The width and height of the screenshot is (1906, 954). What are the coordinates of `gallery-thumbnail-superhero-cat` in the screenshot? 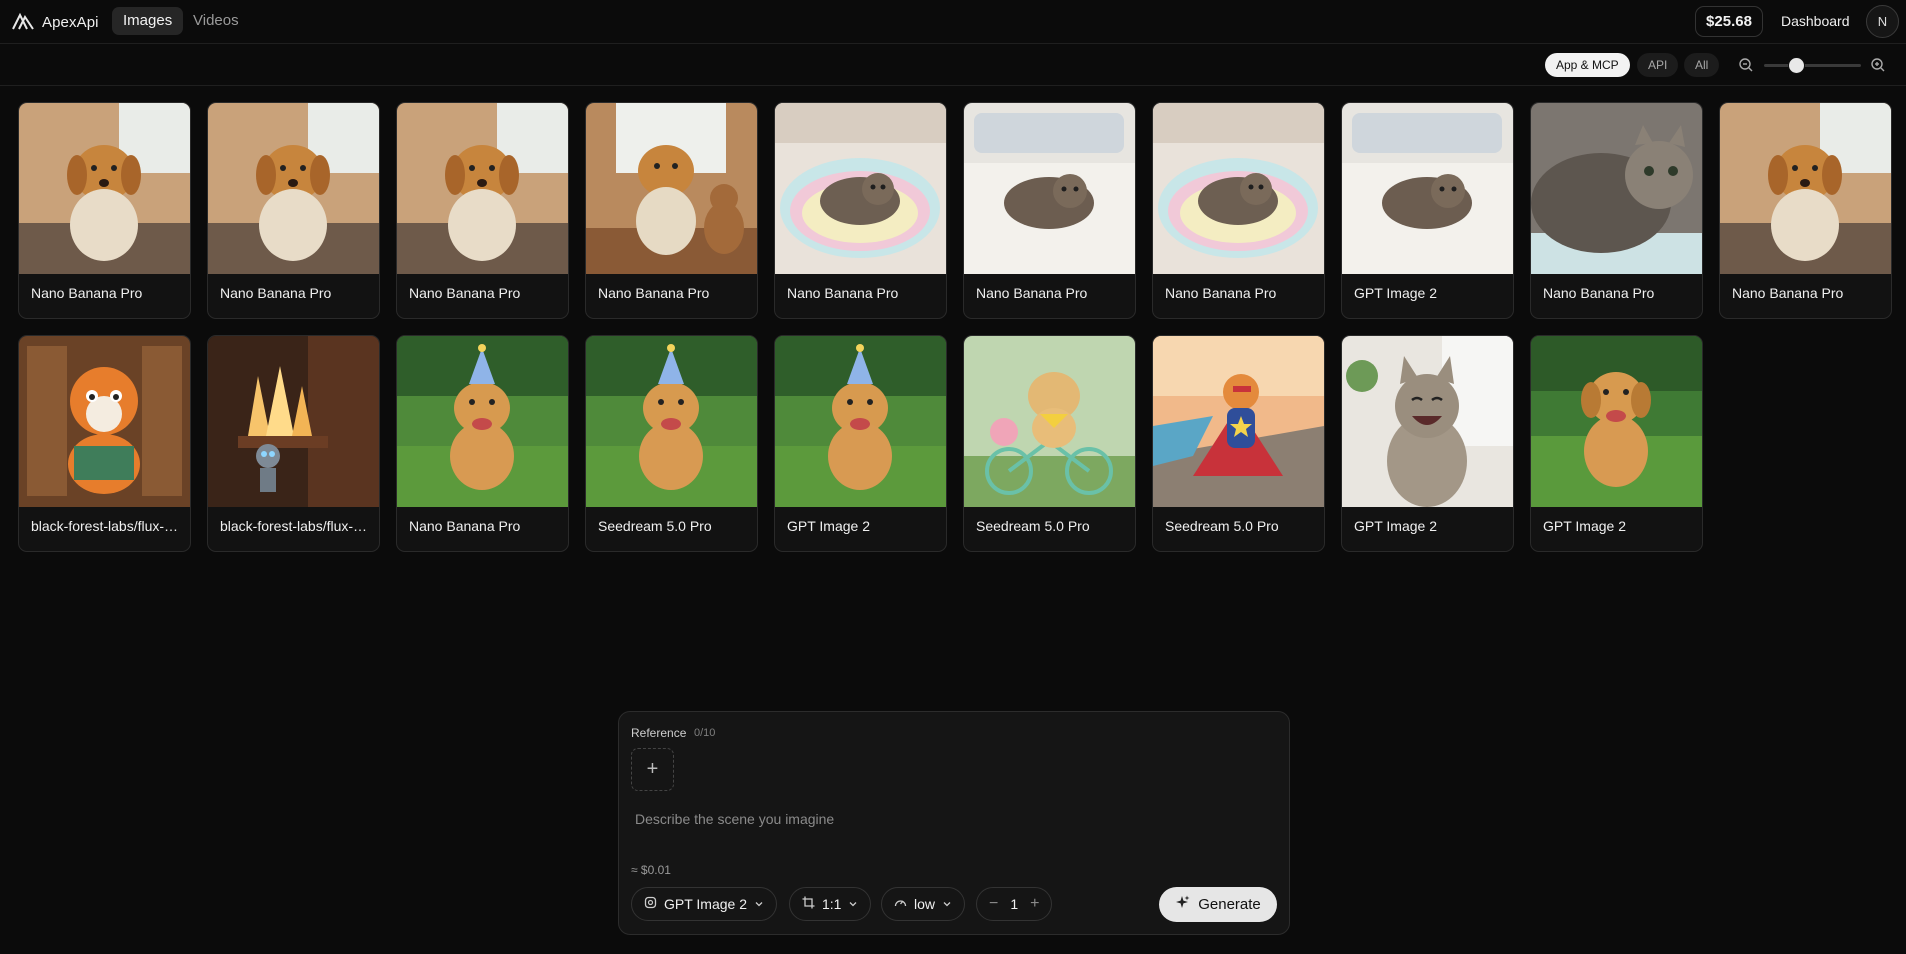 It's located at (1238, 421).